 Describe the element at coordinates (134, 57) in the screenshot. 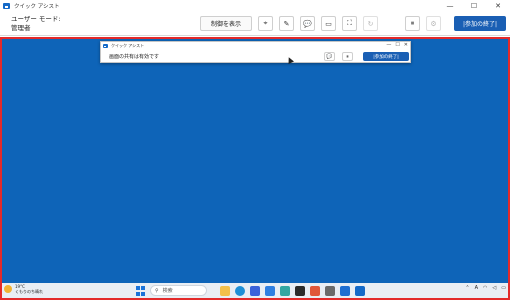

I see `screen-sharing-status: 画面の共有は有効です` at that location.